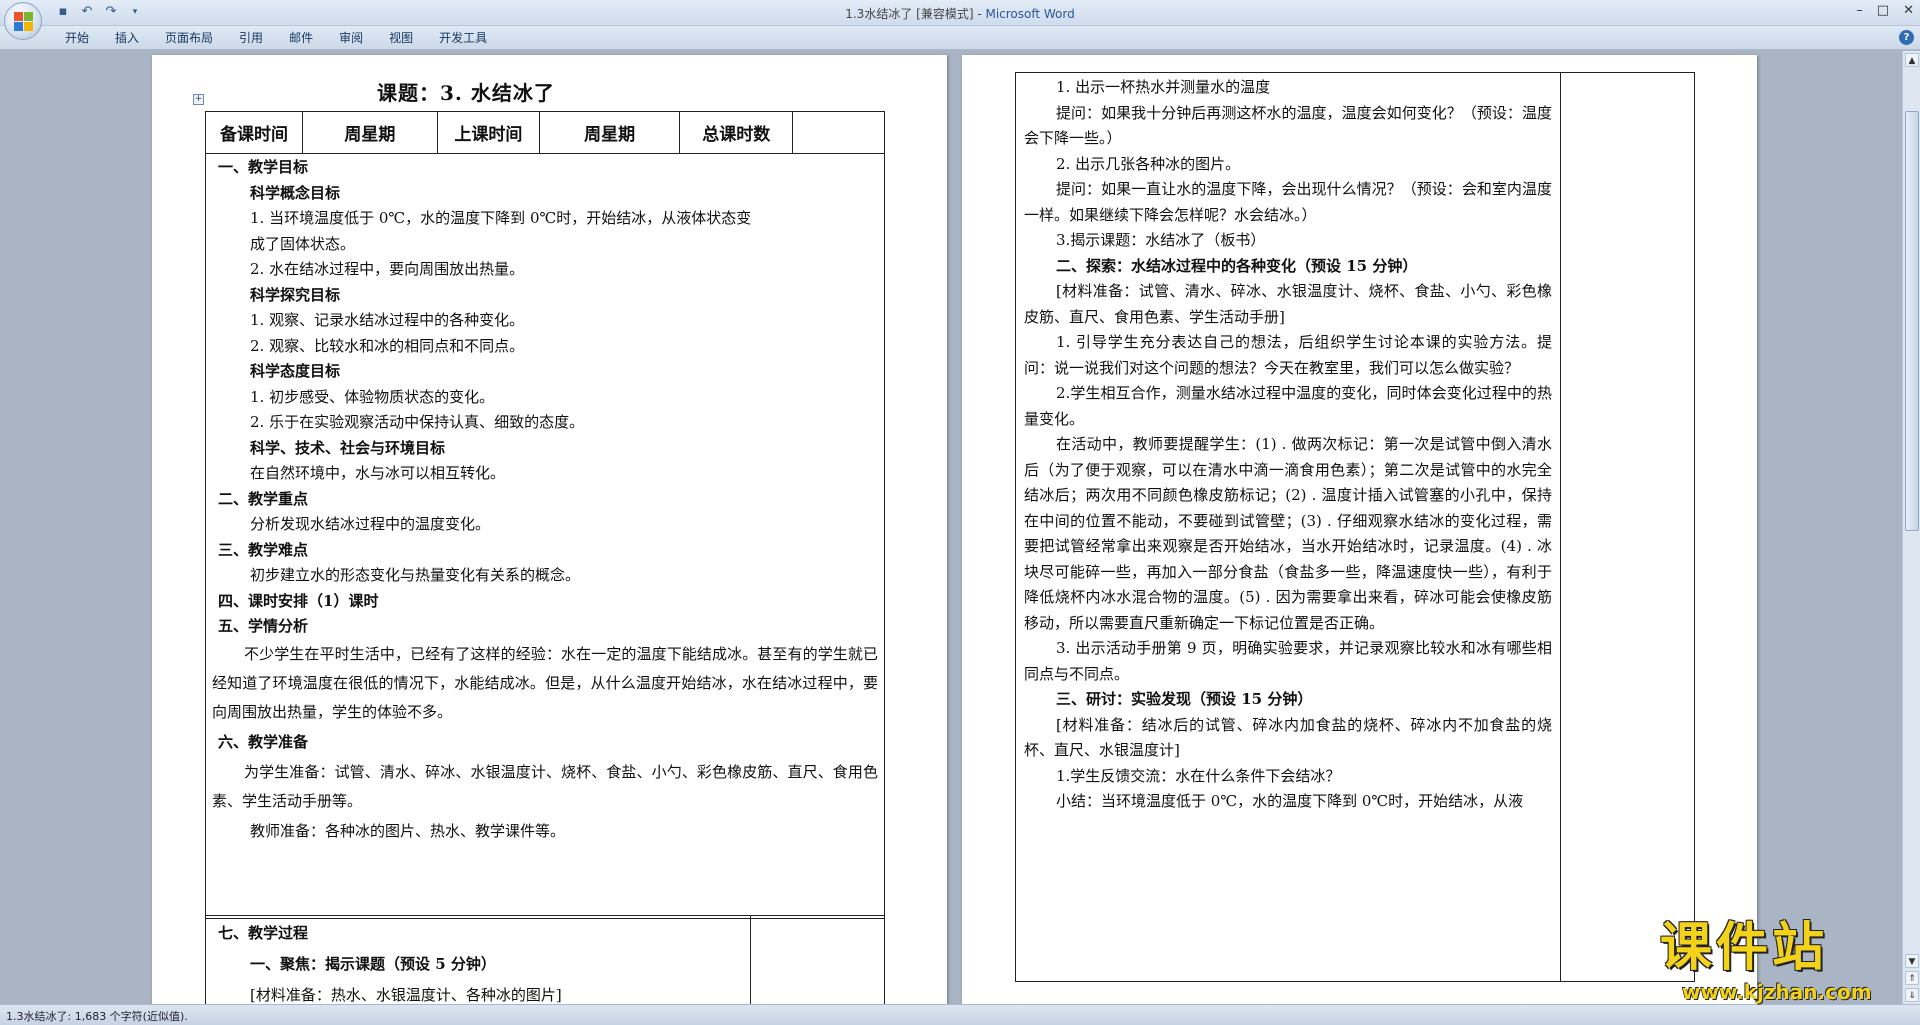 The width and height of the screenshot is (1920, 1025). I want to click on vertical-scrollbar: ▲ ▼ ⇑ ⇓, so click(1911, 527).